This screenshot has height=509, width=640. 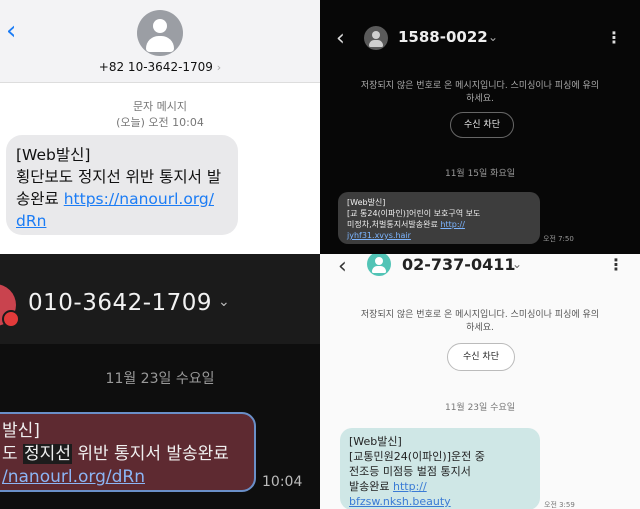 What do you see at coordinates (458, 264) in the screenshot?
I see `sender-number: 02-737-0411` at bounding box center [458, 264].